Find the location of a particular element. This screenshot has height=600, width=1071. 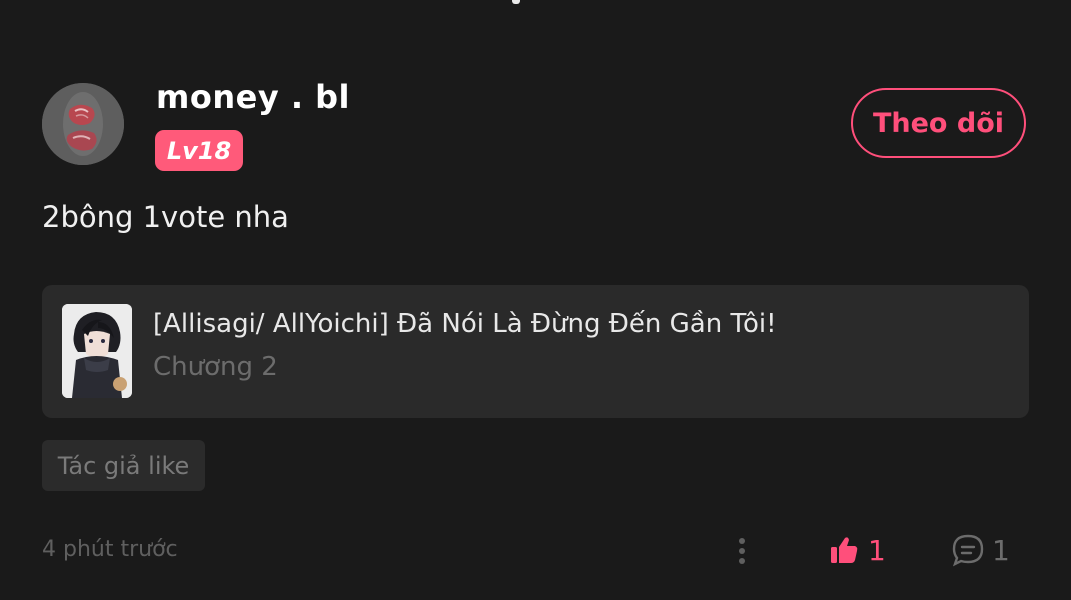

timestamp: 4 phút trước is located at coordinates (110, 549).